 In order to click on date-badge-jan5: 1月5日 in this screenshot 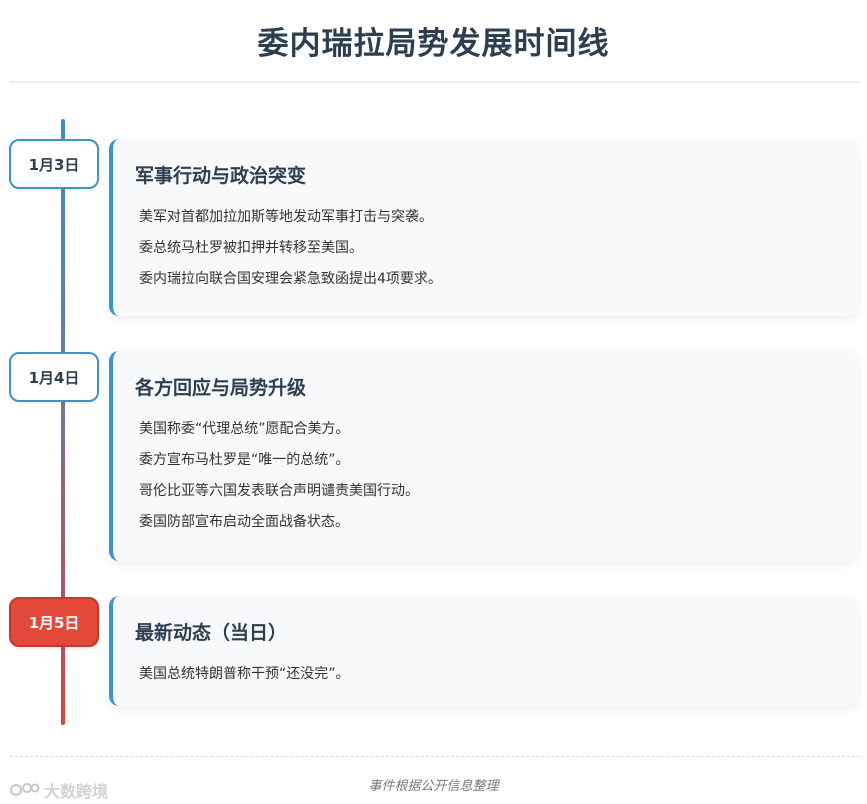, I will do `click(54, 622)`.